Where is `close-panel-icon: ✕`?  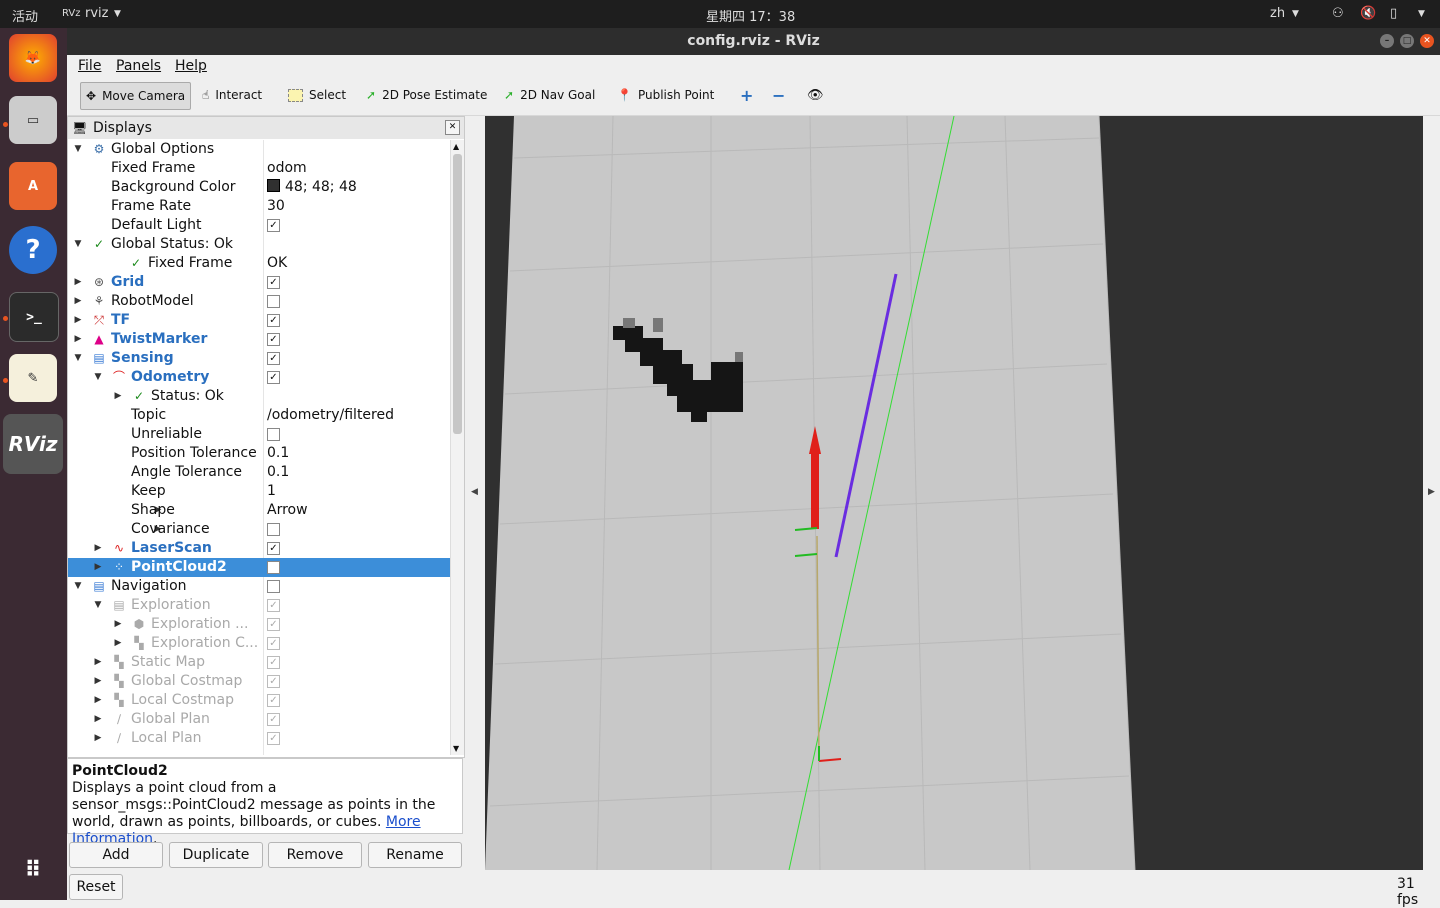 close-panel-icon: ✕ is located at coordinates (452, 127).